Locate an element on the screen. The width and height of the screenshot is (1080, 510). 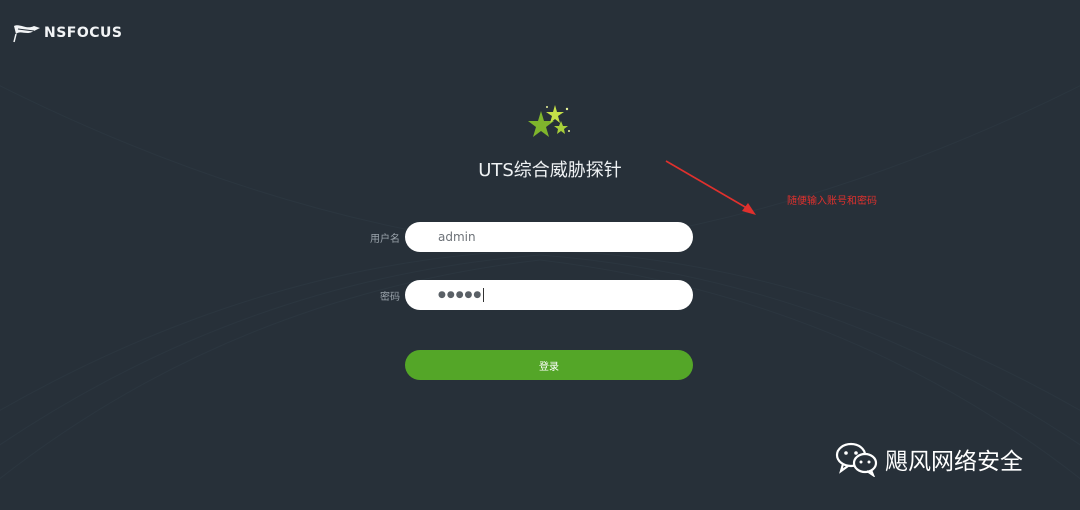
annotation-text: 随便输入账号和密码 is located at coordinates (832, 201).